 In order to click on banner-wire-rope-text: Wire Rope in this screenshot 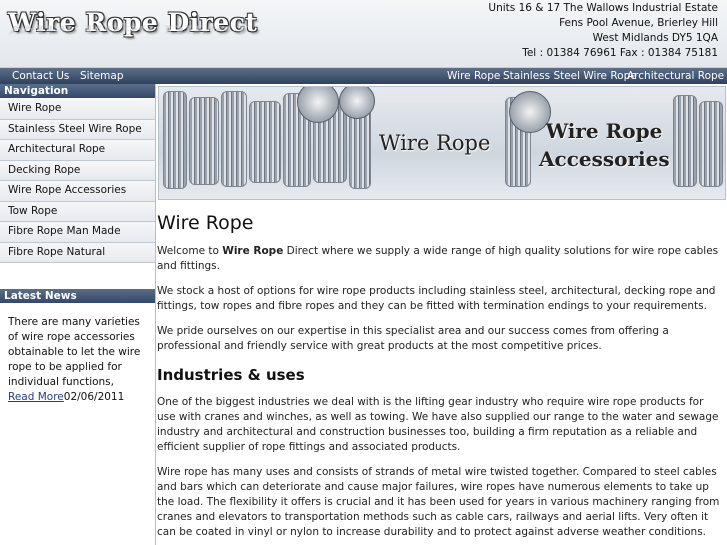, I will do `click(435, 143)`.